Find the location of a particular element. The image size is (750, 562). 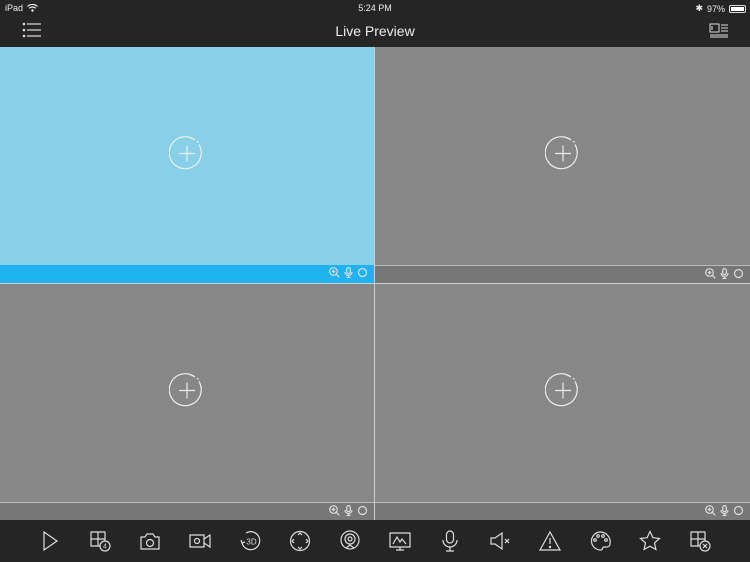

split-4-icon: 4 is located at coordinates (100, 541).